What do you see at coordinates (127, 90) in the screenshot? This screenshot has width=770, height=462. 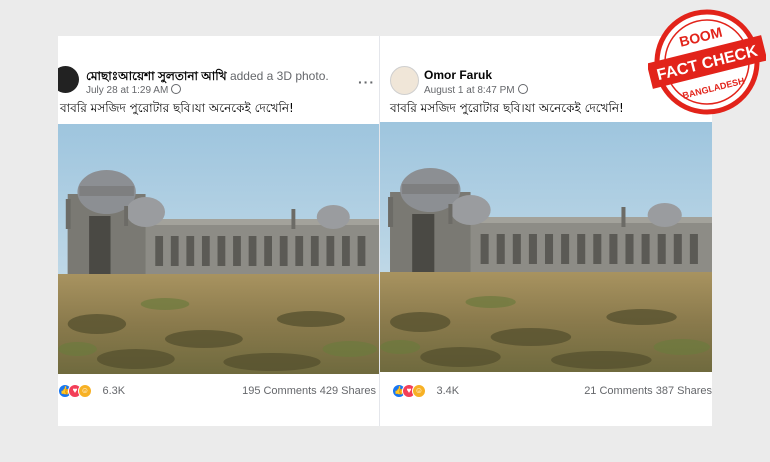 I see `post-timestamp: July 28 at 1:29 AM` at bounding box center [127, 90].